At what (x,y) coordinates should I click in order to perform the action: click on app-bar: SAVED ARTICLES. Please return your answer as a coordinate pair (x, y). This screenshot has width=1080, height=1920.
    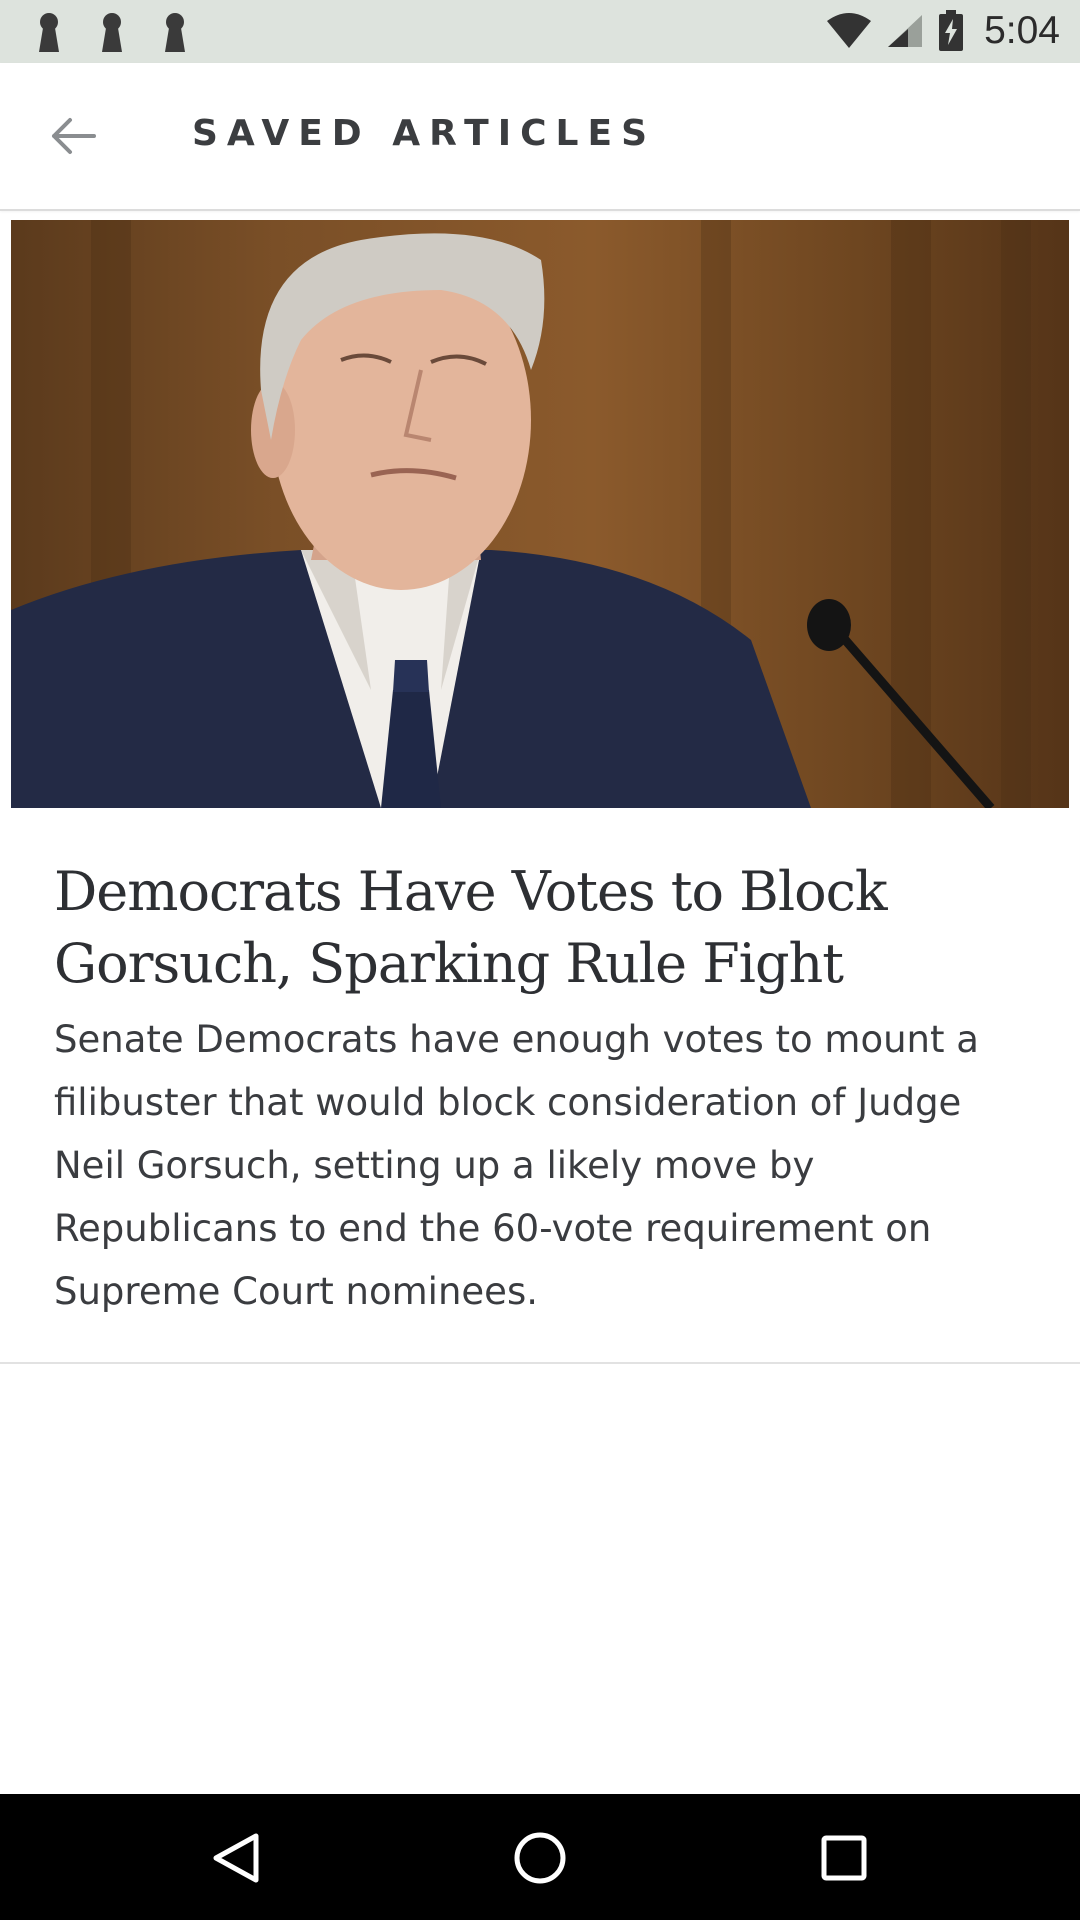
    Looking at the image, I should click on (540, 137).